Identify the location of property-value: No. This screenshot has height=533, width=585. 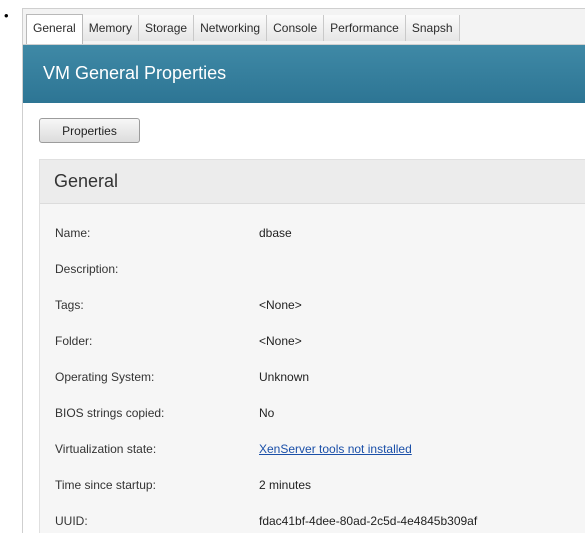
(267, 413).